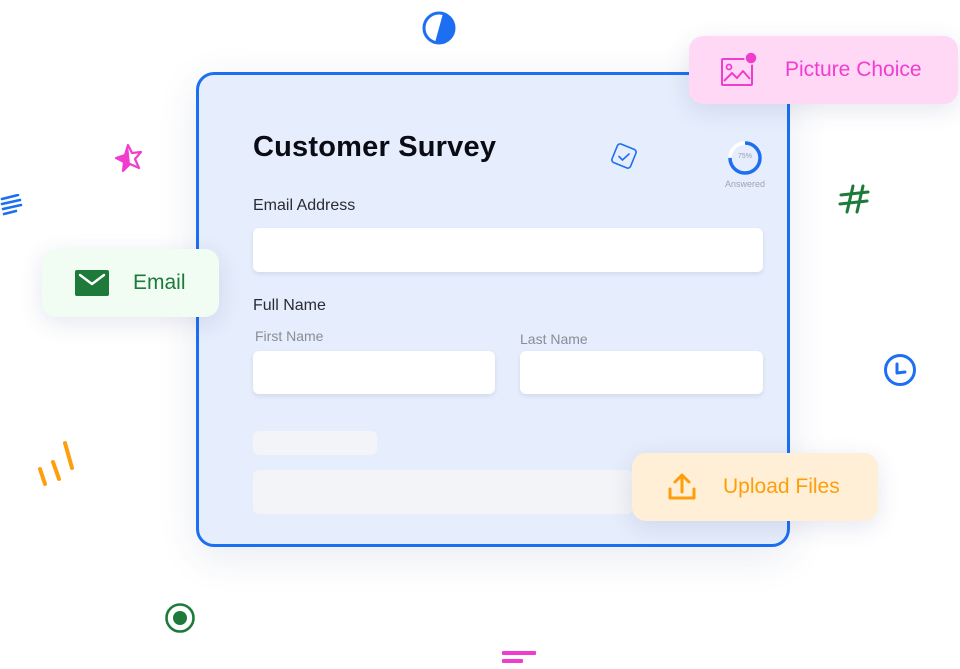  Describe the element at coordinates (180, 618) in the screenshot. I see `radio-icon` at that location.